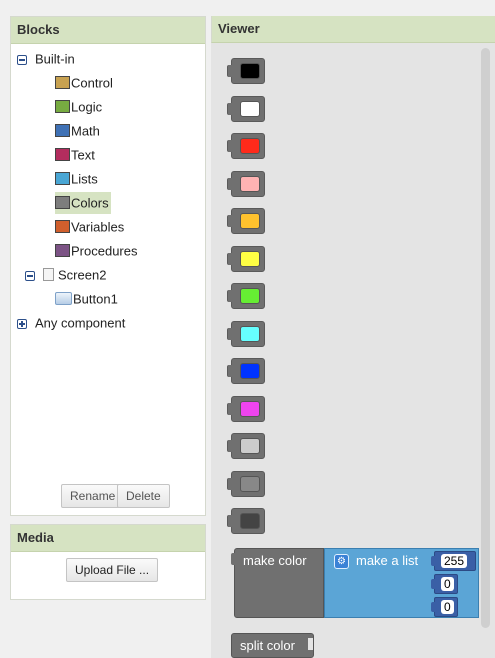 This screenshot has height=658, width=495. What do you see at coordinates (65, 275) in the screenshot?
I see `tree-item-screen2: Screen2` at bounding box center [65, 275].